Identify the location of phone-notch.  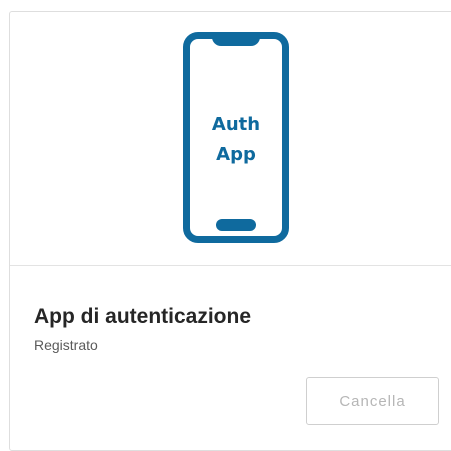
(236, 41).